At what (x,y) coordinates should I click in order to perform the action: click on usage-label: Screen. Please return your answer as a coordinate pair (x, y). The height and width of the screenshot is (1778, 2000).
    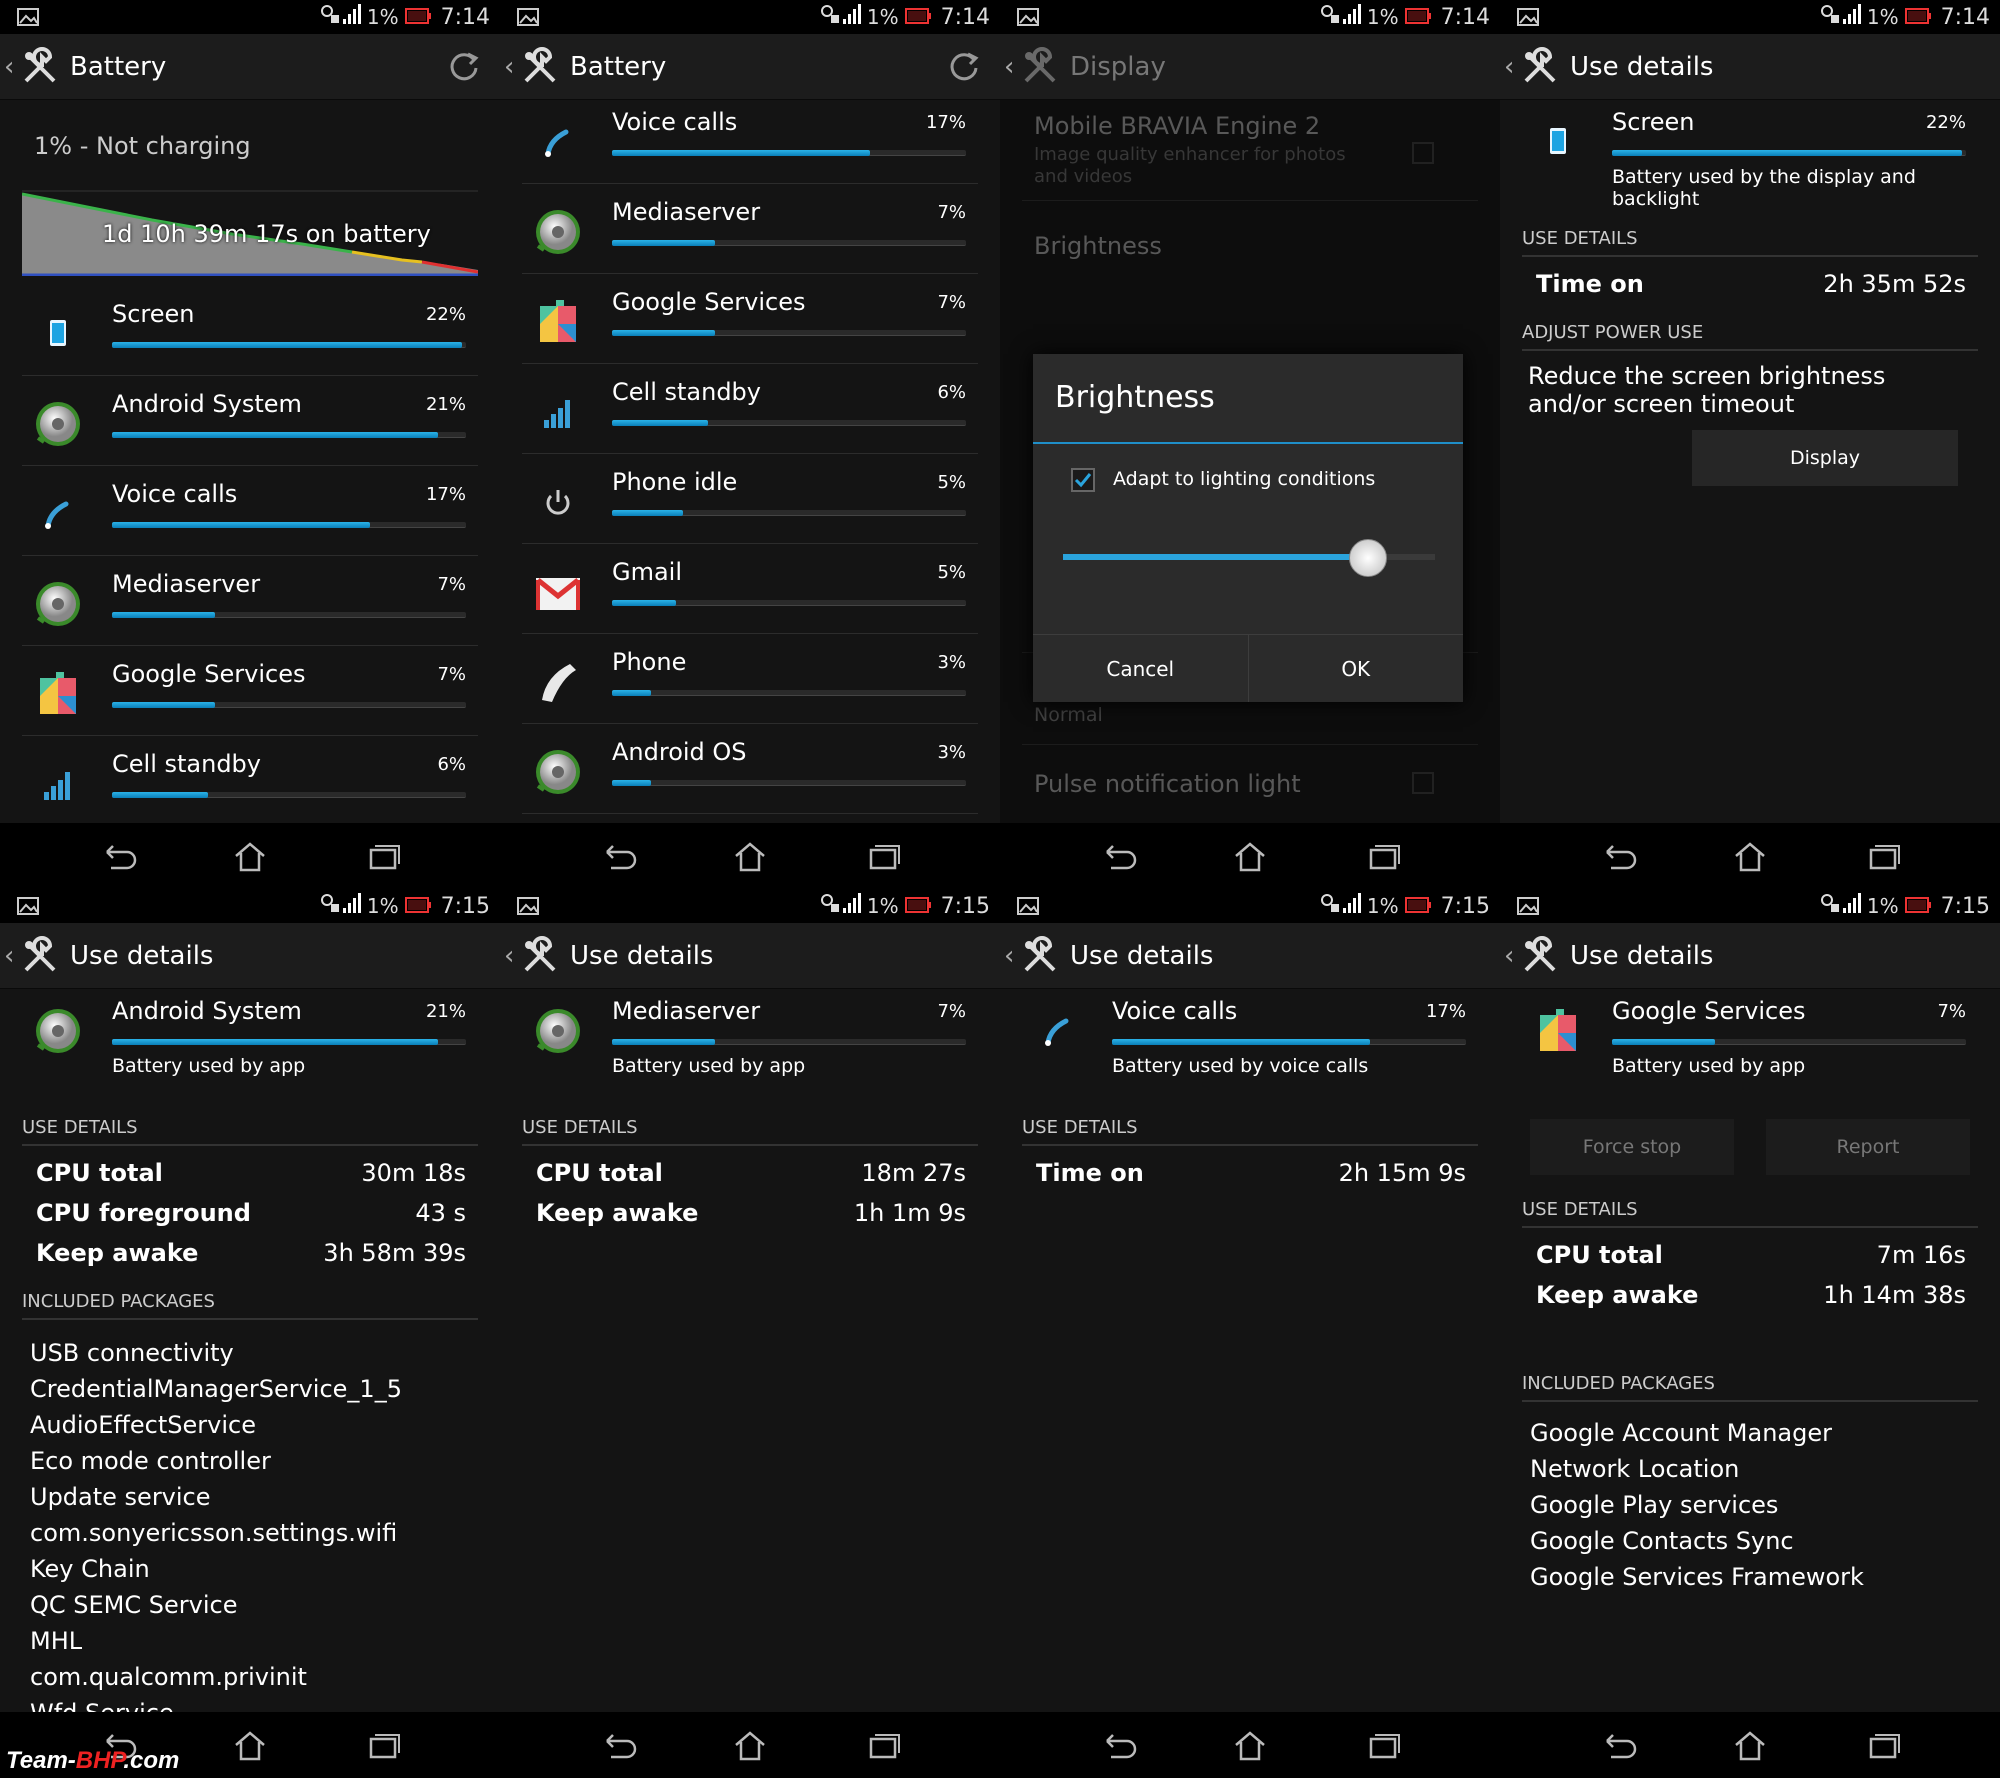
    Looking at the image, I should click on (1653, 122).